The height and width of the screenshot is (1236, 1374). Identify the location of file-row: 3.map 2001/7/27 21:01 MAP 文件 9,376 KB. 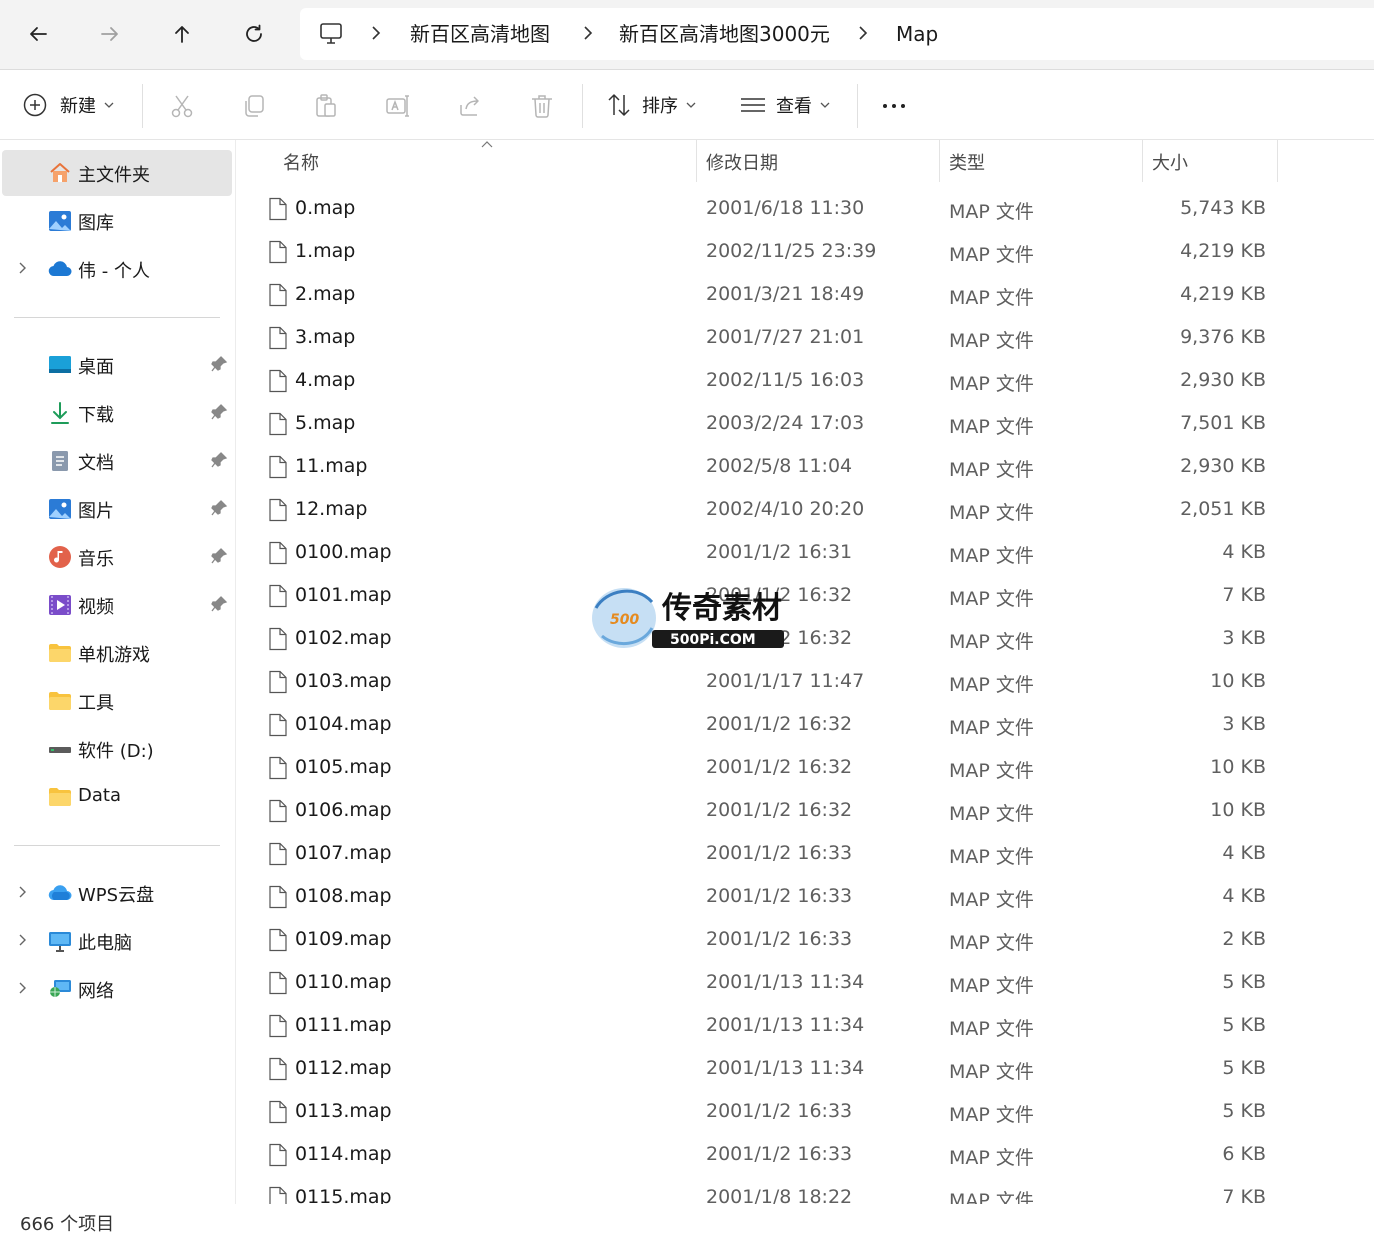
(805, 338).